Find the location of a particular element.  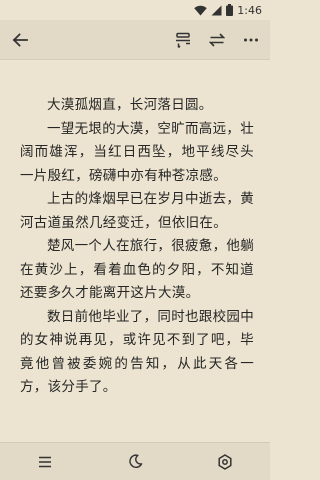

battery-icon is located at coordinates (230, 10).